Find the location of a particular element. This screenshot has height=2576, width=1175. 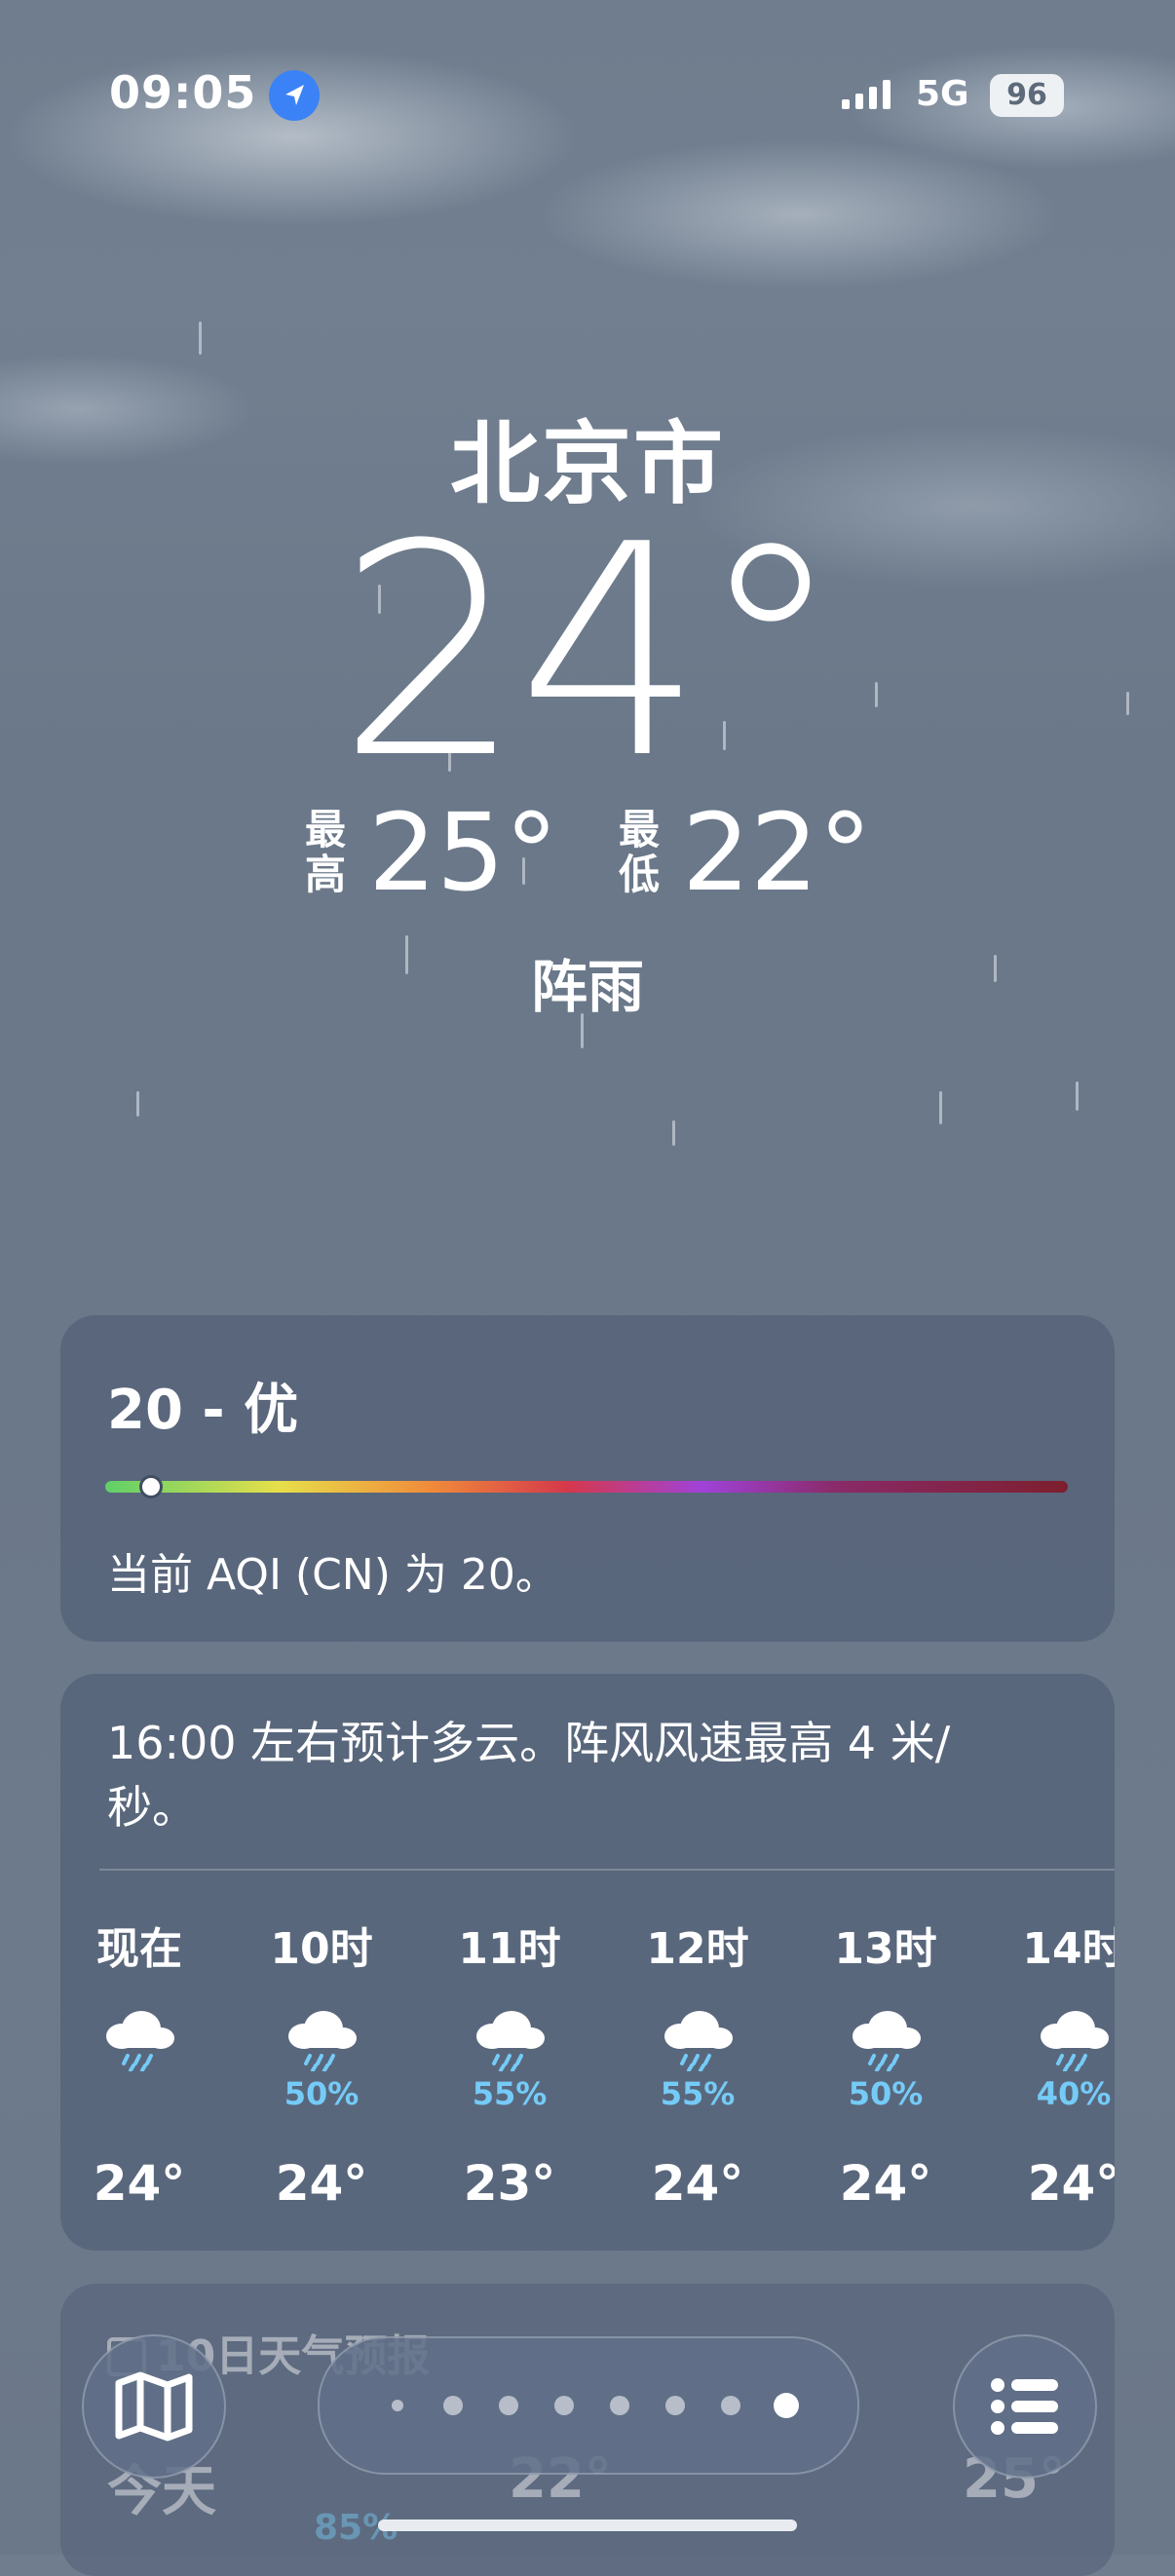

aqi-scale-bar is located at coordinates (586, 1487).